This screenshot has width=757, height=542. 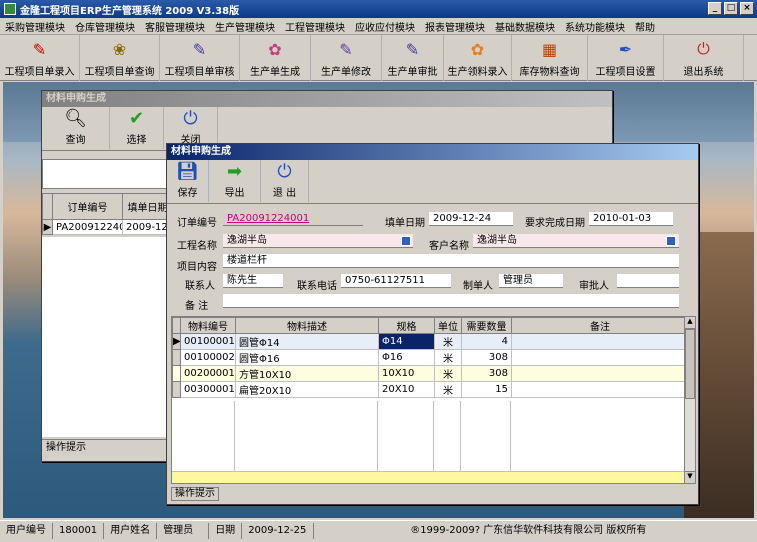 What do you see at coordinates (195, 494) in the screenshot?
I see `front-tab-tips: 操作提示` at bounding box center [195, 494].